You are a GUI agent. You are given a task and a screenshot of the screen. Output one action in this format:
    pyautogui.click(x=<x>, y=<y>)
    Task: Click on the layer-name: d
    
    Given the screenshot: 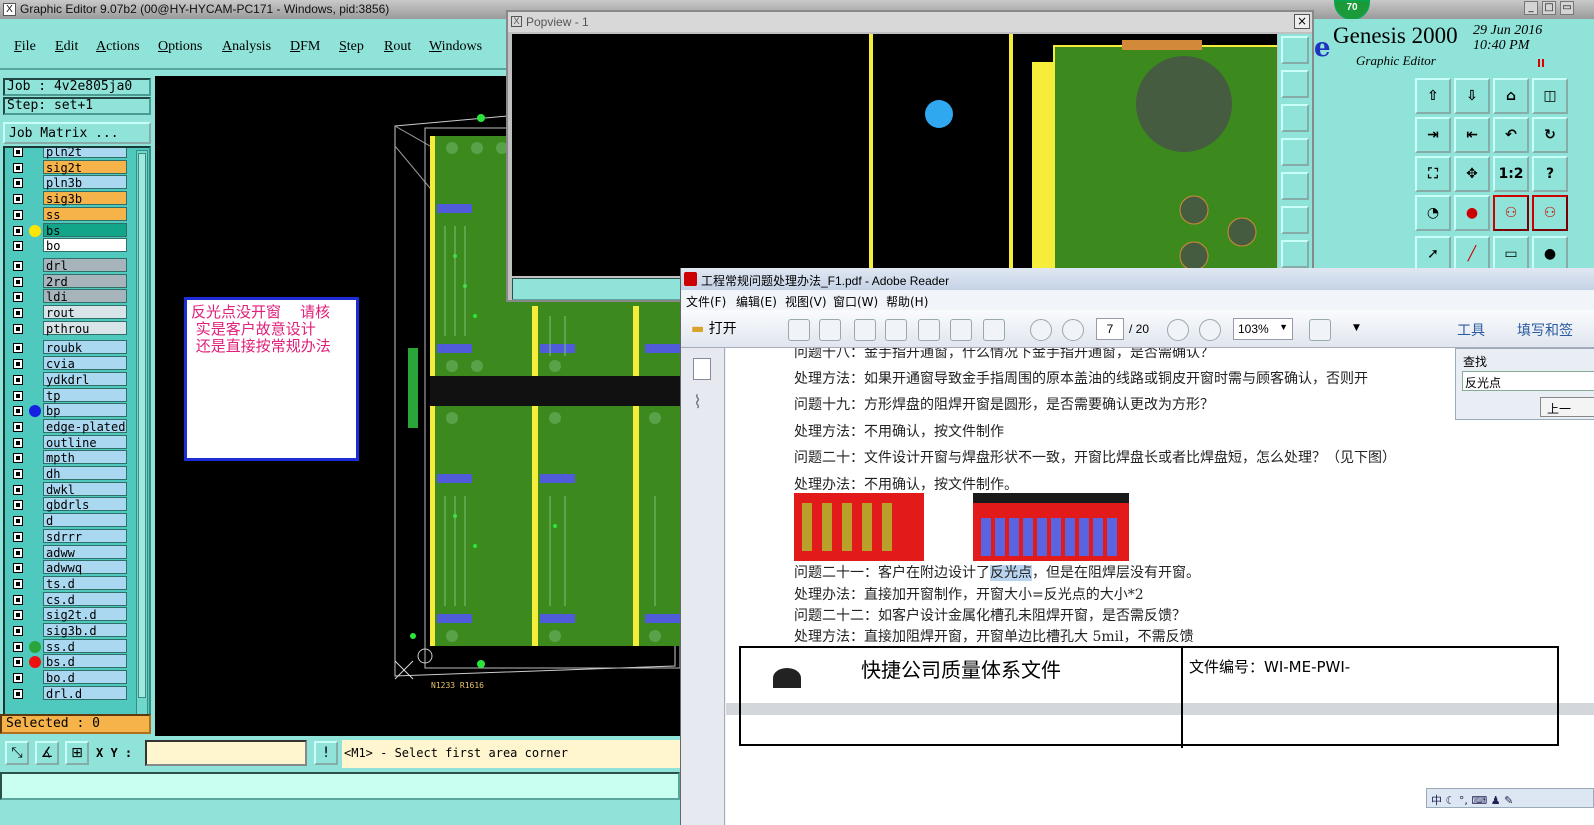 What is the action you would take?
    pyautogui.click(x=85, y=520)
    